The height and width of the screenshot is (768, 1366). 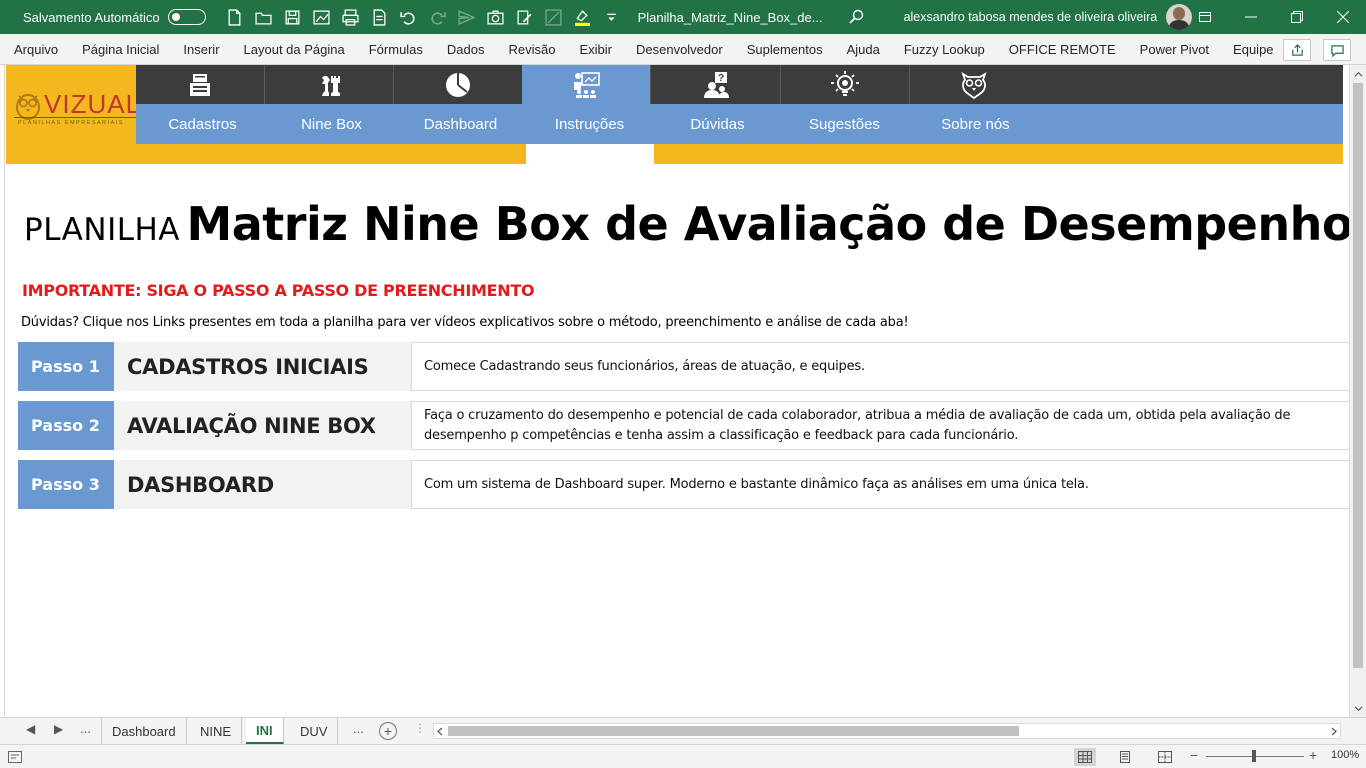 I want to click on document-icon, so click(x=379, y=17).